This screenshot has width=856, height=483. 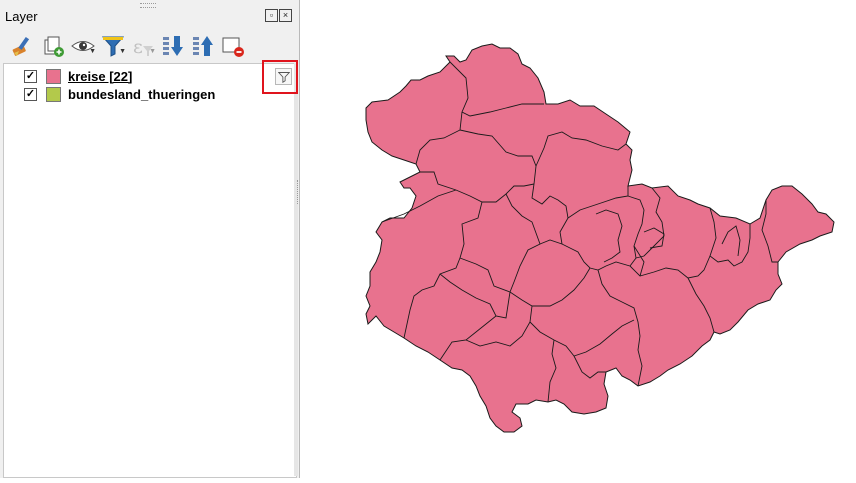 I want to click on filter-indicator-highlight, so click(x=280, y=77).